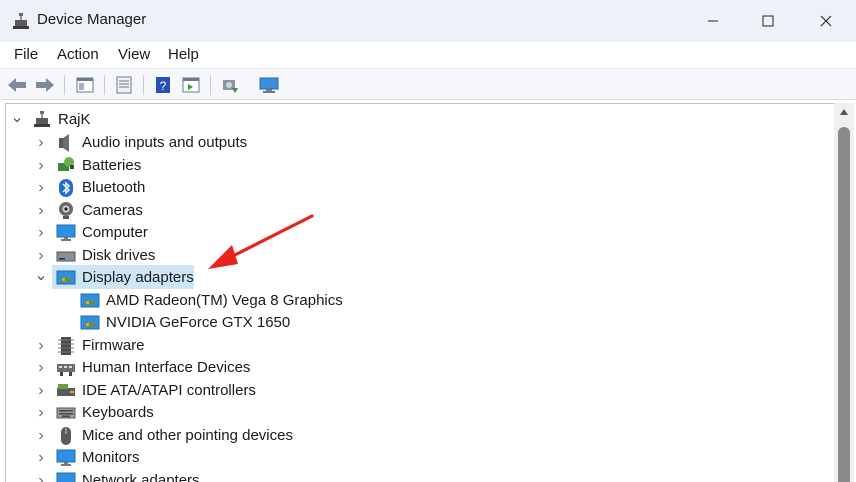 The height and width of the screenshot is (482, 856). I want to click on collapse-chevron, so click(41, 278).